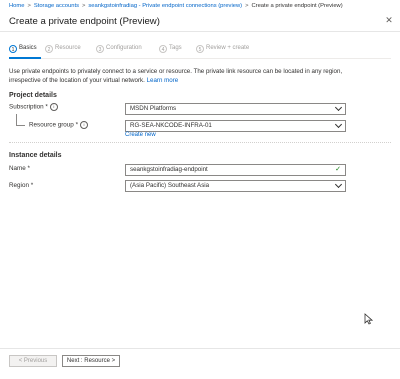  Describe the element at coordinates (163, 80) in the screenshot. I see `learn-more-link: Learn more` at that location.